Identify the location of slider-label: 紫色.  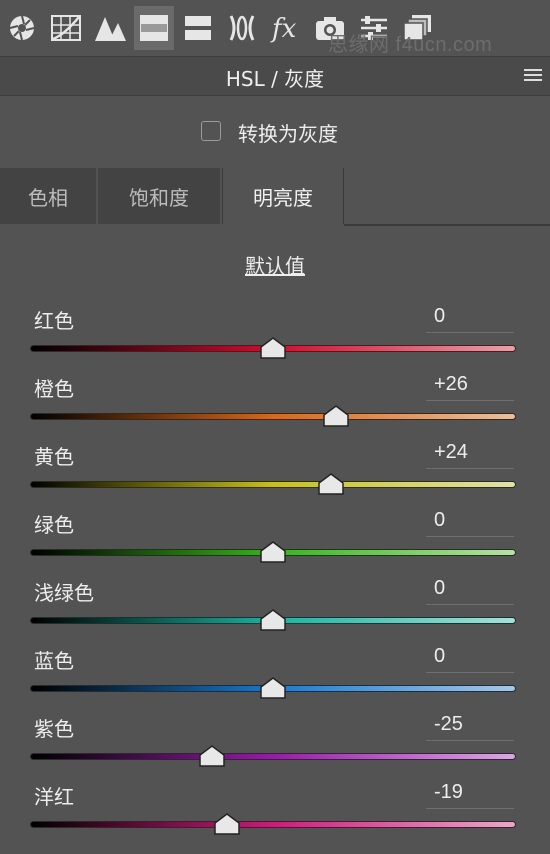
(54, 729).